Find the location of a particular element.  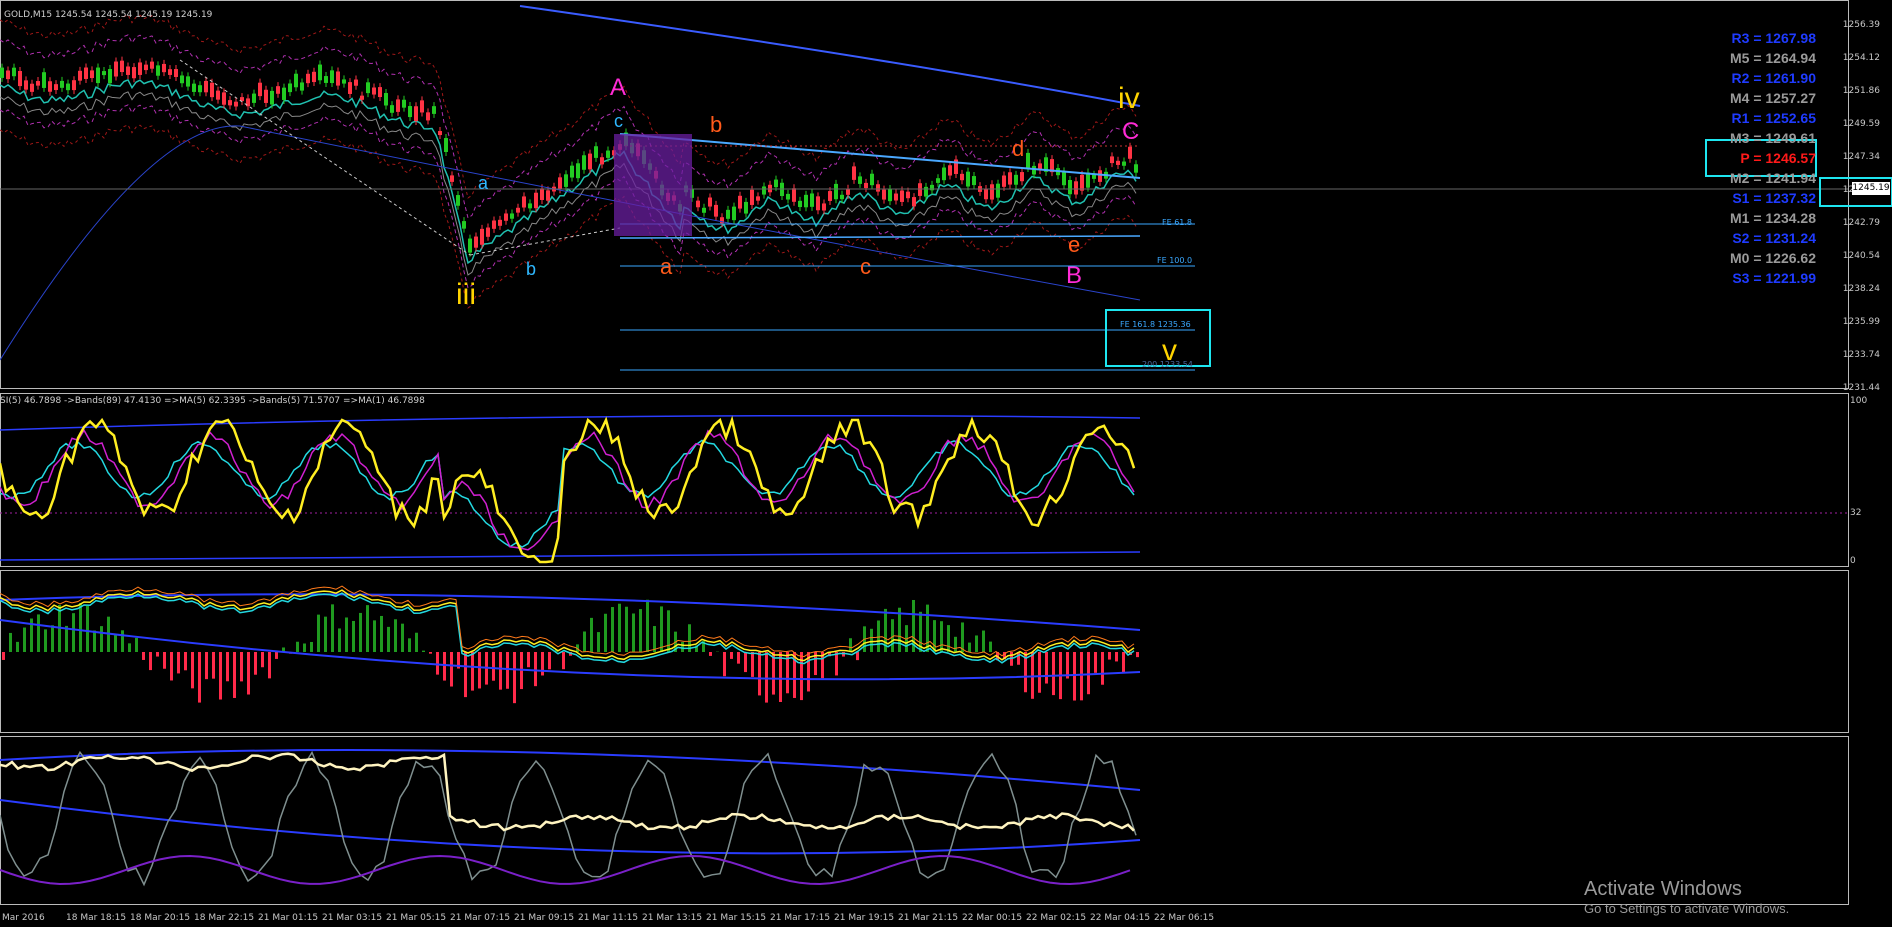

wave-B-label: B is located at coordinates (1074, 275).